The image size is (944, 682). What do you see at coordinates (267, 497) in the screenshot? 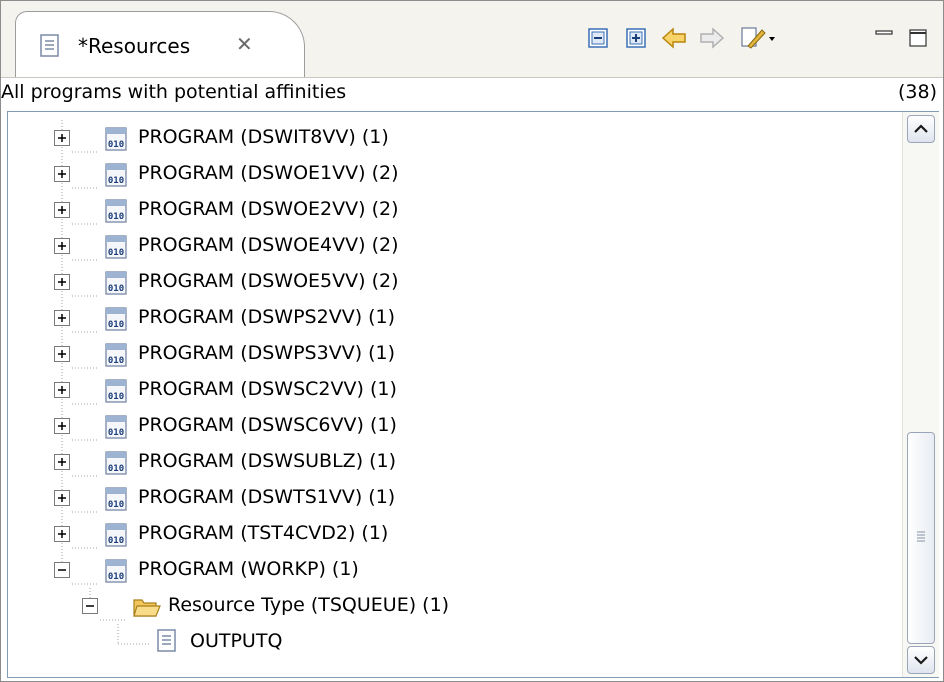
I see `tree-item-label: PROGRAM (DSWTS1VV) (1)` at bounding box center [267, 497].